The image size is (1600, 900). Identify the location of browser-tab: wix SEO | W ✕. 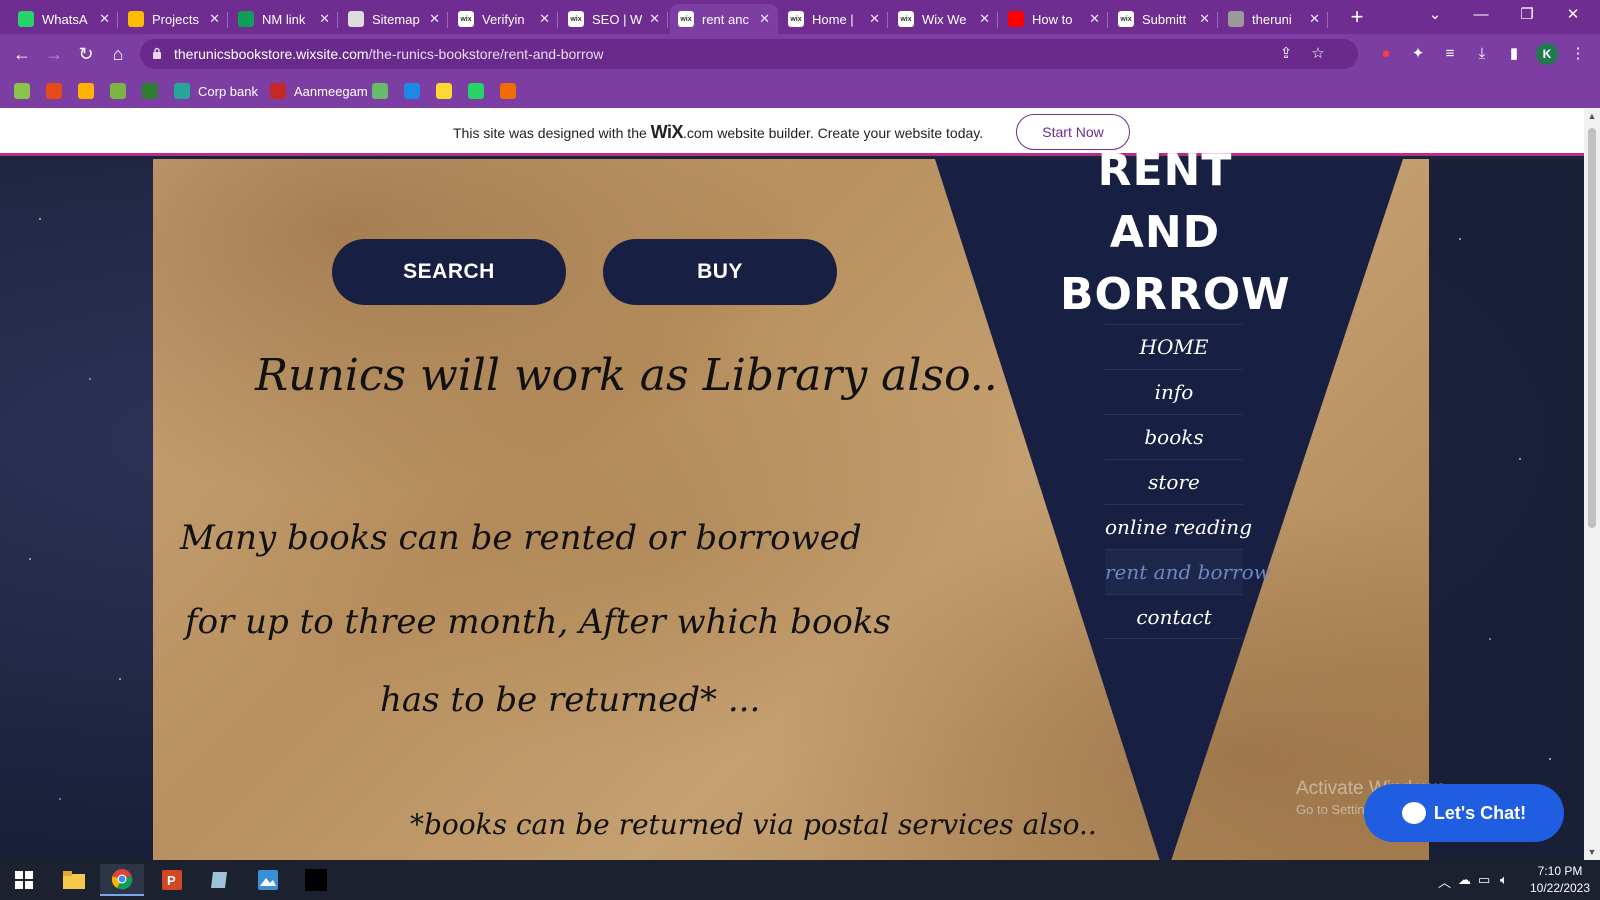
(614, 19).